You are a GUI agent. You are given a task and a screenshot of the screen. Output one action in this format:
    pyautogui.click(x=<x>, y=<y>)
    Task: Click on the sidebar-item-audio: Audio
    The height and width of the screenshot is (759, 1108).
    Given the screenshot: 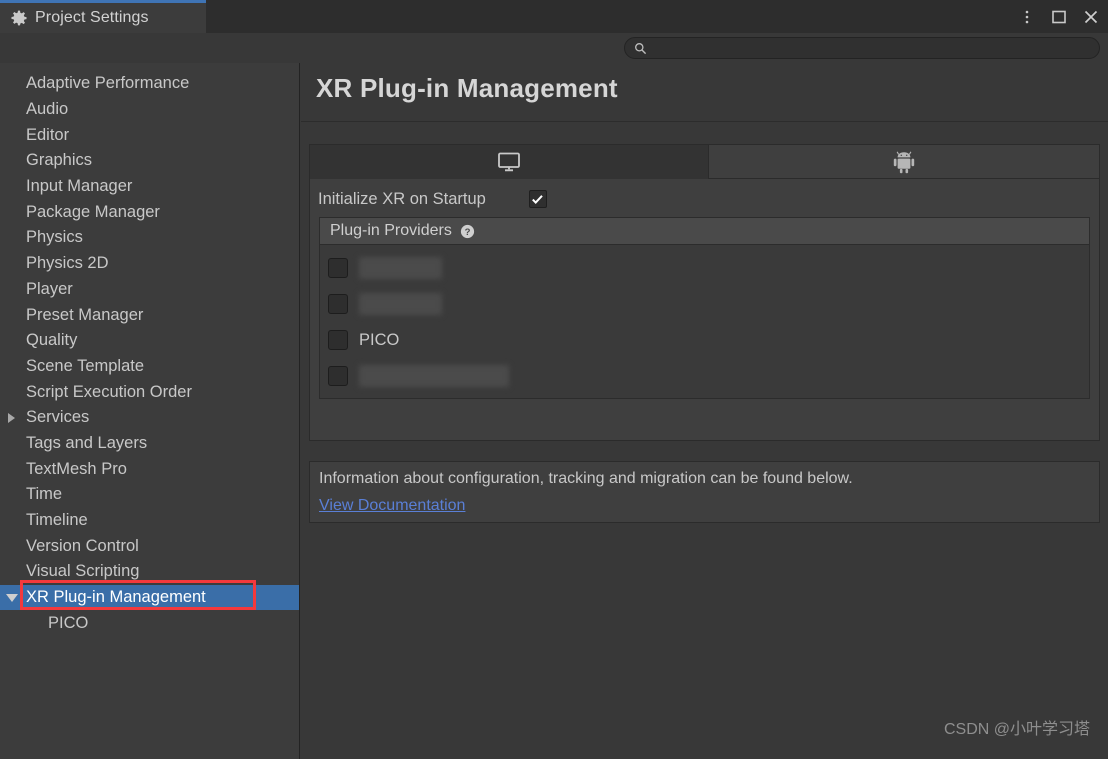 What is the action you would take?
    pyautogui.click(x=149, y=110)
    